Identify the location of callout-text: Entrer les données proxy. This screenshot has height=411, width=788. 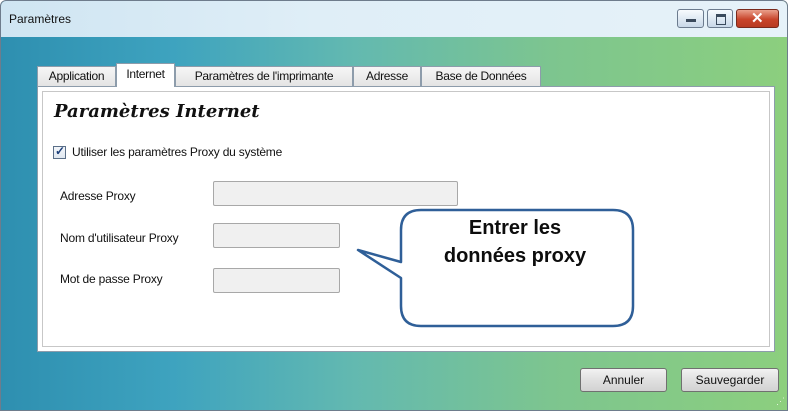
(515, 242).